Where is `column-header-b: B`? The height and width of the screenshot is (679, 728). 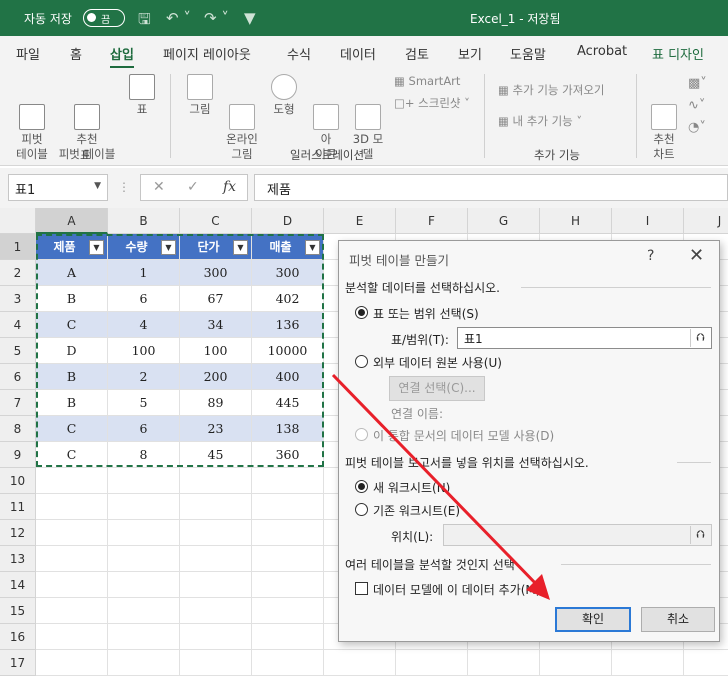 column-header-b: B is located at coordinates (144, 221).